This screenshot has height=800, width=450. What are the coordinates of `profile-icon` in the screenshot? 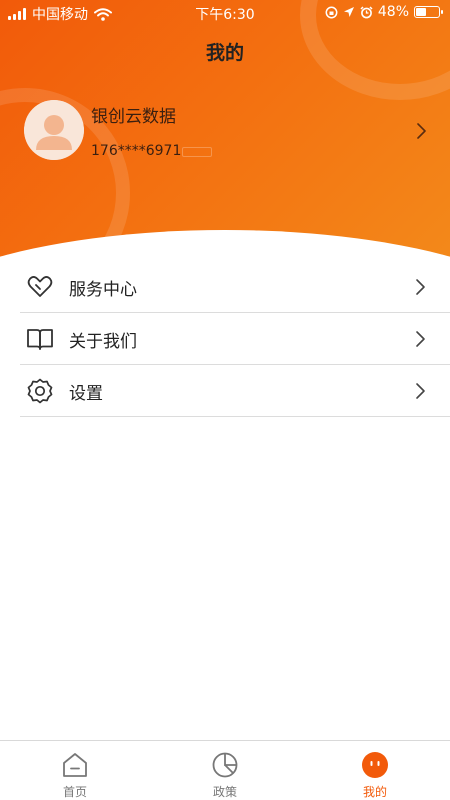 It's located at (375, 765).